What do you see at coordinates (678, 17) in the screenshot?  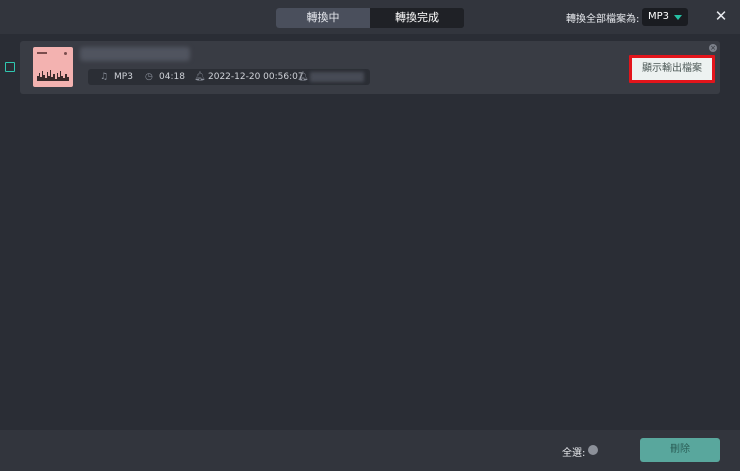 I see `chevron-down-icon` at bounding box center [678, 17].